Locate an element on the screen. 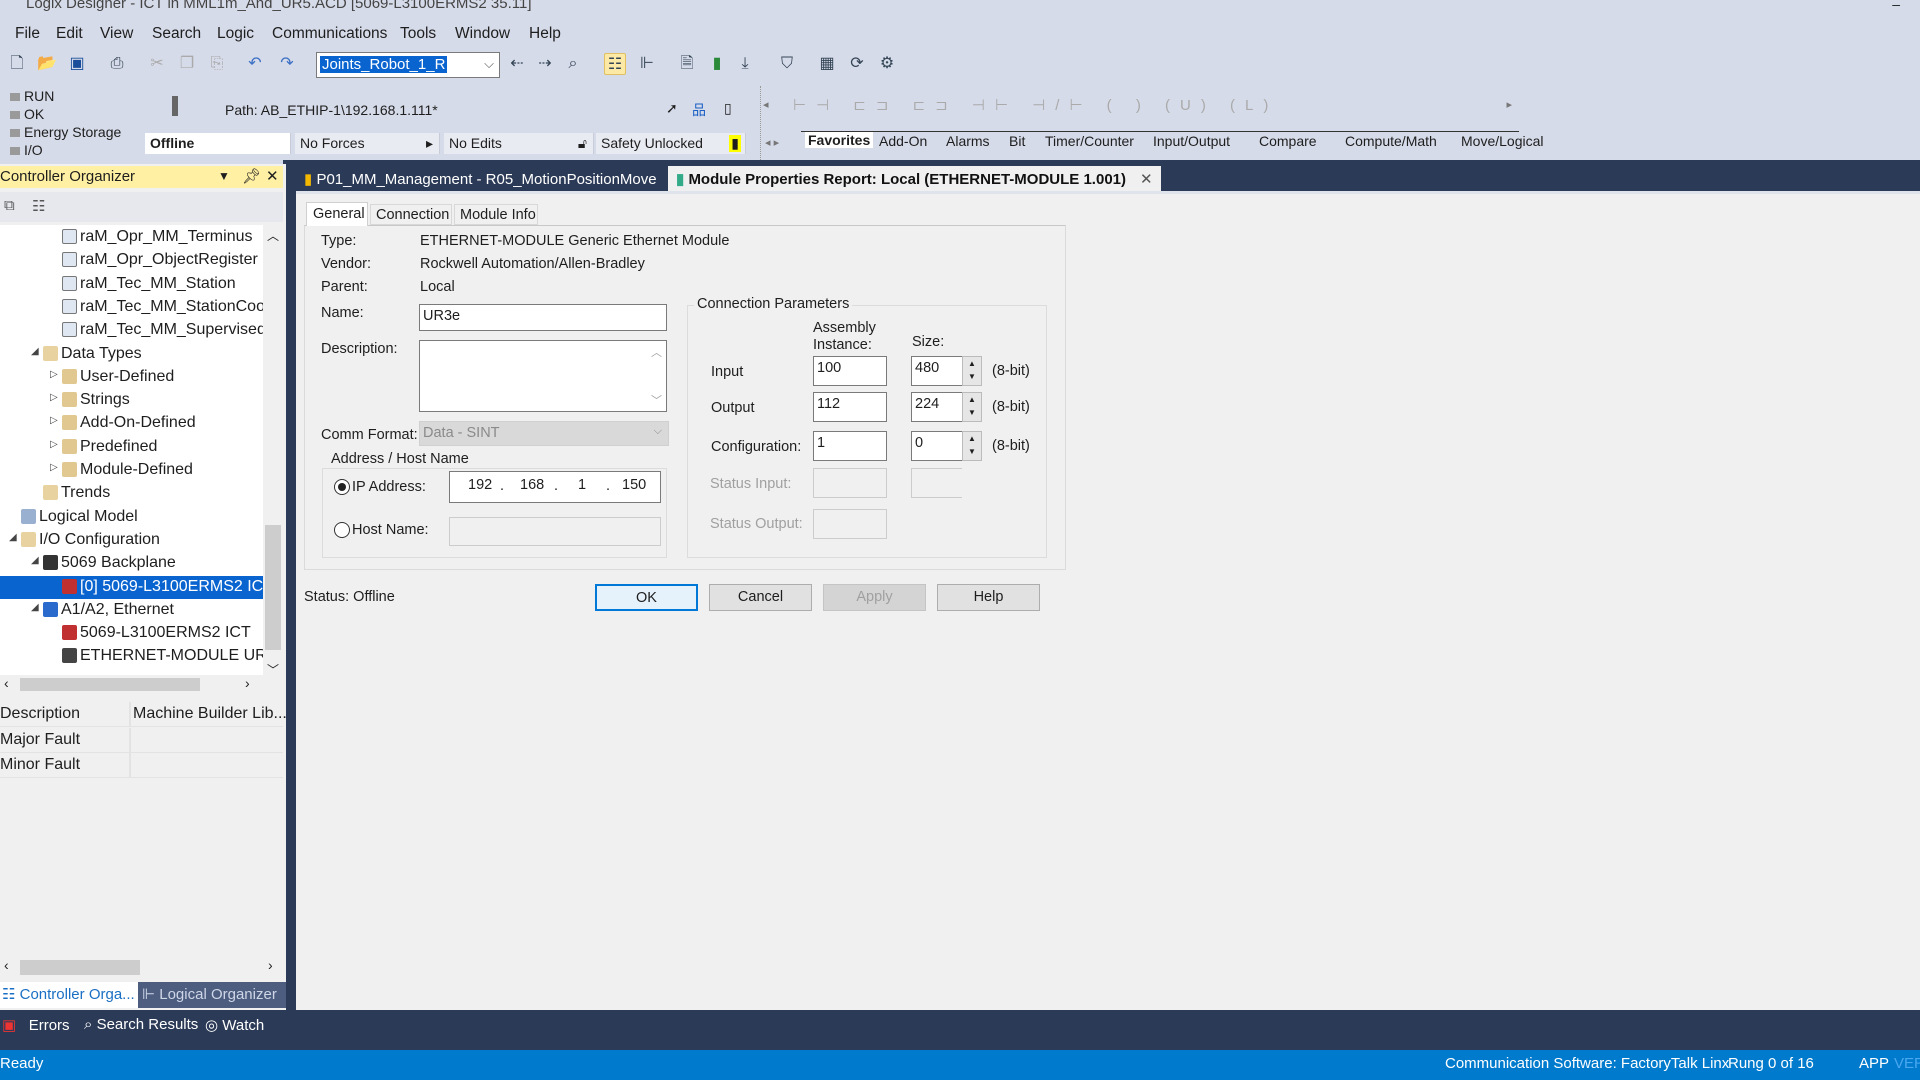 The width and height of the screenshot is (1920, 1080). redo-icon: ↷ is located at coordinates (287, 64).